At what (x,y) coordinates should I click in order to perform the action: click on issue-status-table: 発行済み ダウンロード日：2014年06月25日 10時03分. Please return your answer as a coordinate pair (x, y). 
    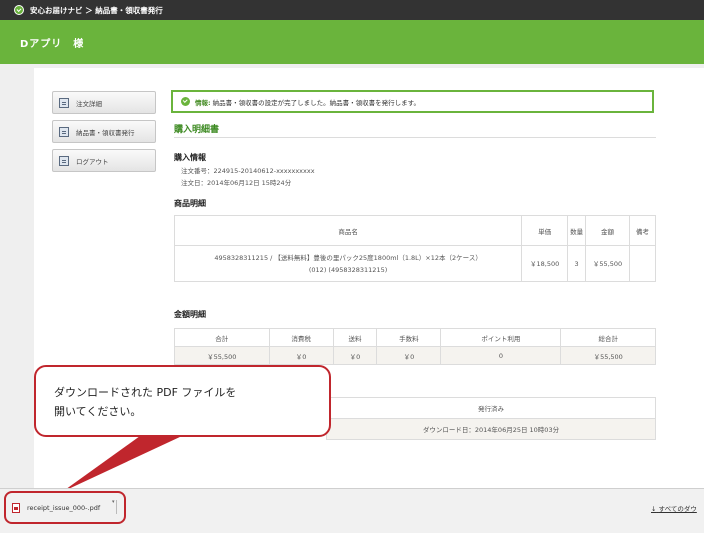
    Looking at the image, I should click on (491, 418).